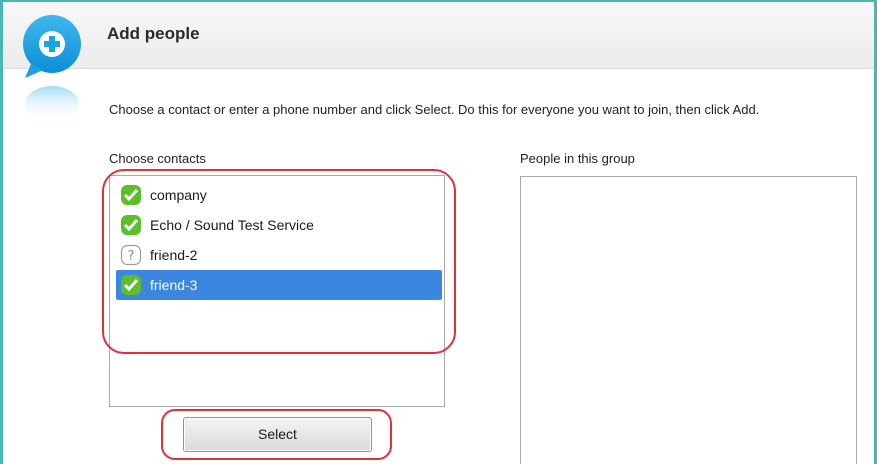 The image size is (877, 464). Describe the element at coordinates (277, 434) in the screenshot. I see `select-button: Select` at that location.